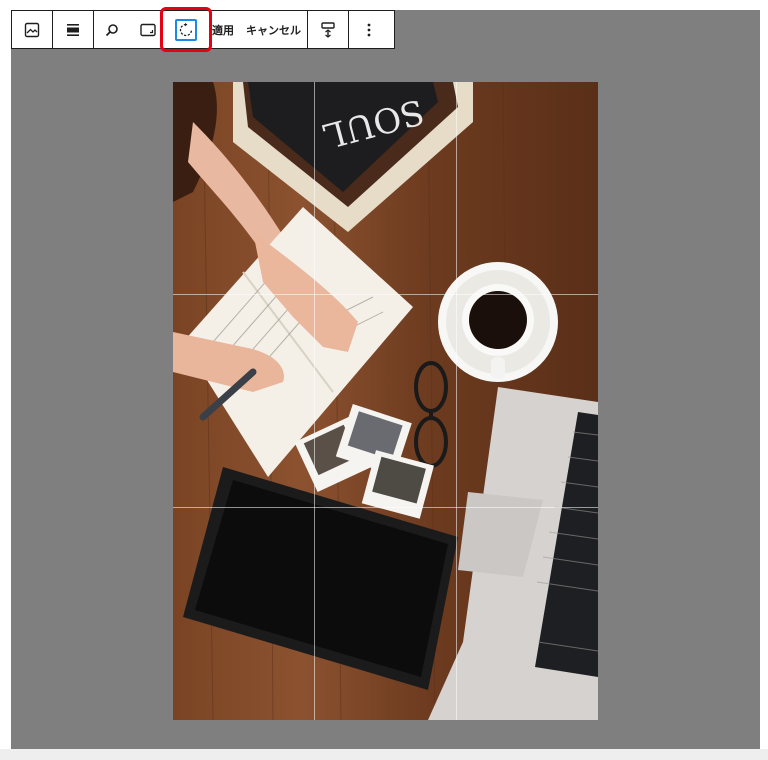 Image resolution: width=768 pixels, height=760 pixels. I want to click on toolbar-group-more, so click(369, 29).